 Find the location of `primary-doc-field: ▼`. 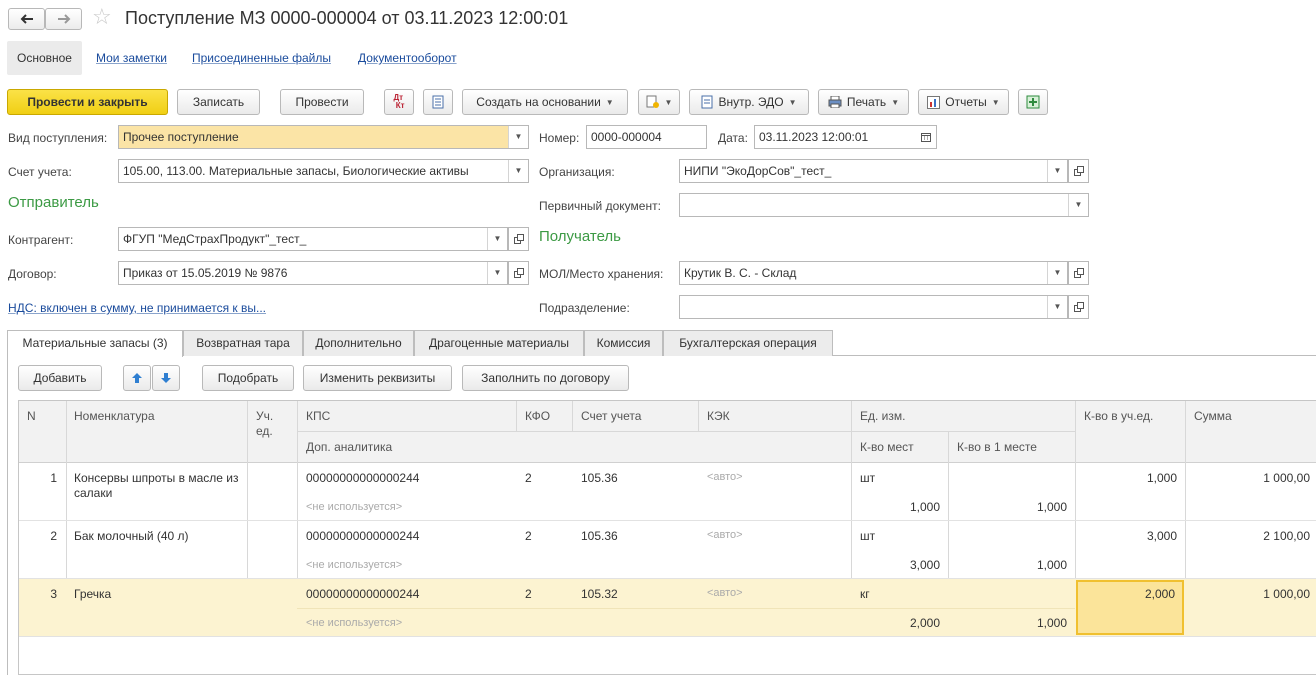

primary-doc-field: ▼ is located at coordinates (884, 205).